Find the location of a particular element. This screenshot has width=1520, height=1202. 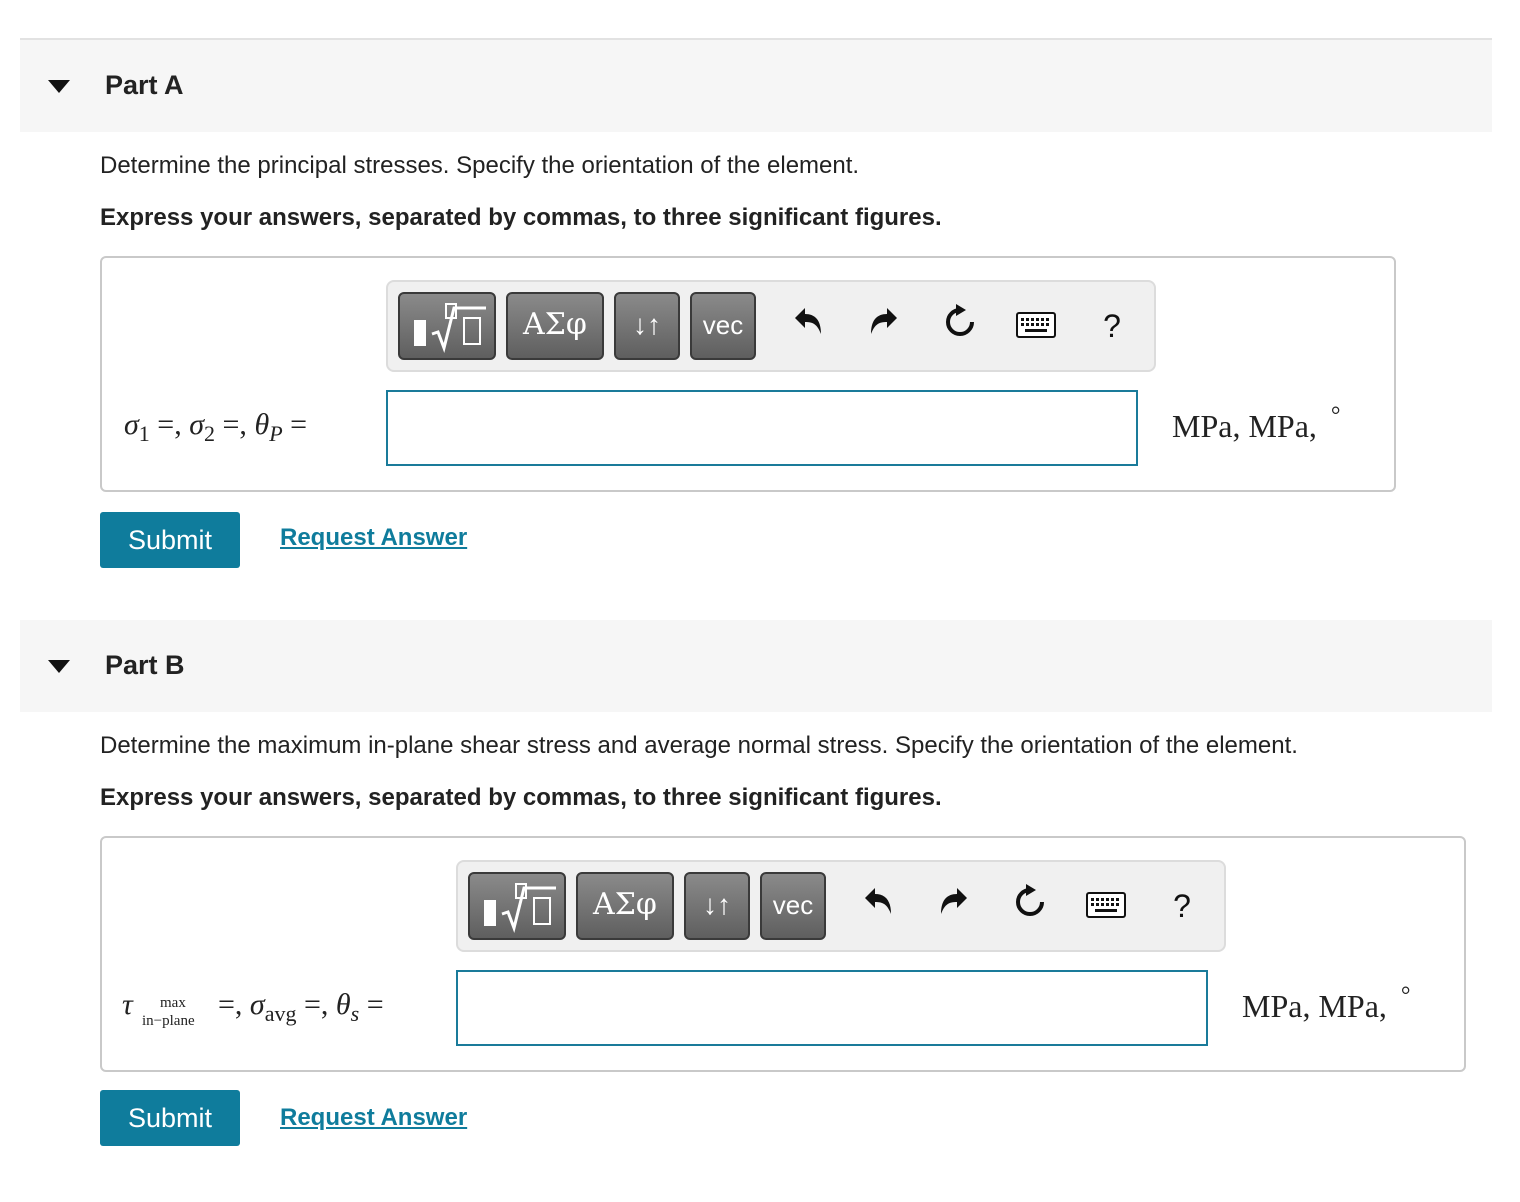

part-b-units: MPa, MPa, ° is located at coordinates (1326, 1004).